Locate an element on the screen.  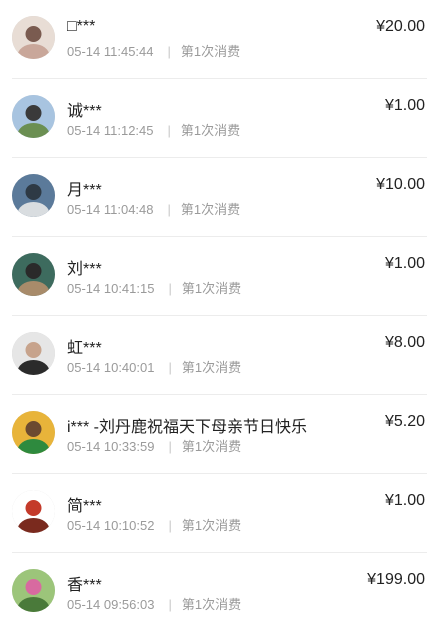
amount-label: ¥20.00 is located at coordinates (400, 26).